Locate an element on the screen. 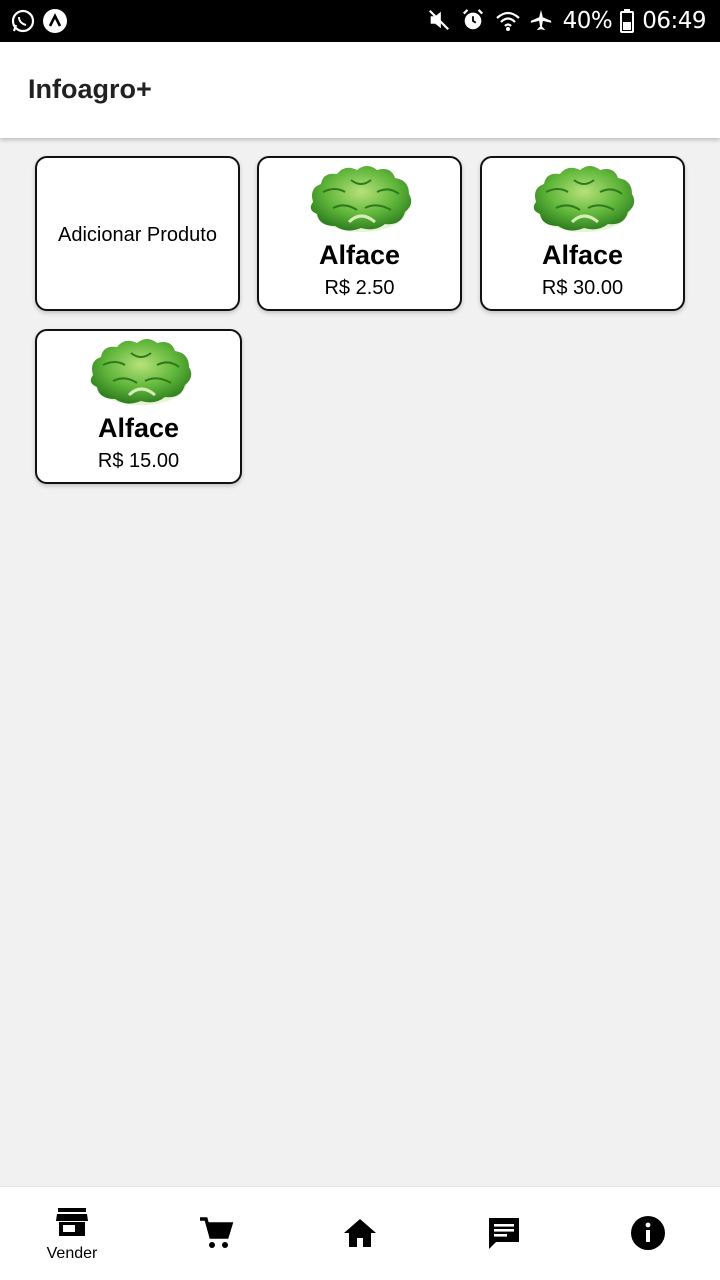 The image size is (720, 1280). product-card: Alface R$ 30.00 is located at coordinates (582, 233).